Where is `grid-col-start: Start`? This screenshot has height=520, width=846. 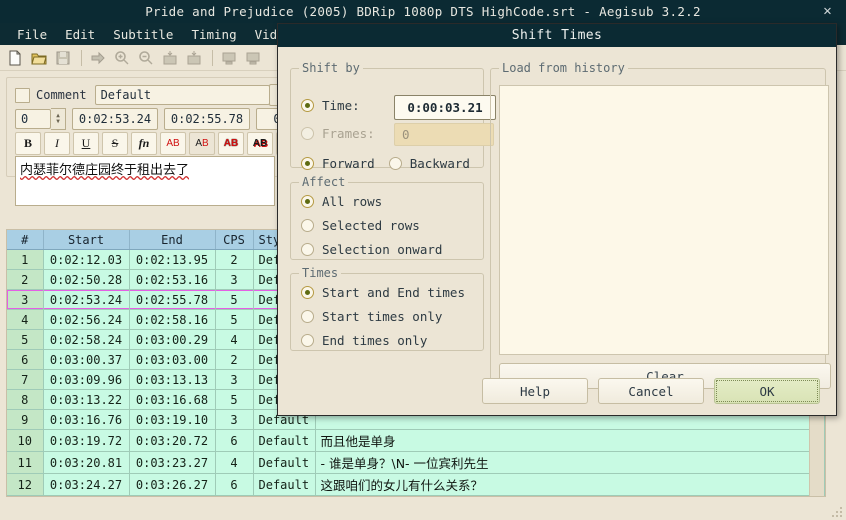
grid-col-start: Start is located at coordinates (86, 240).